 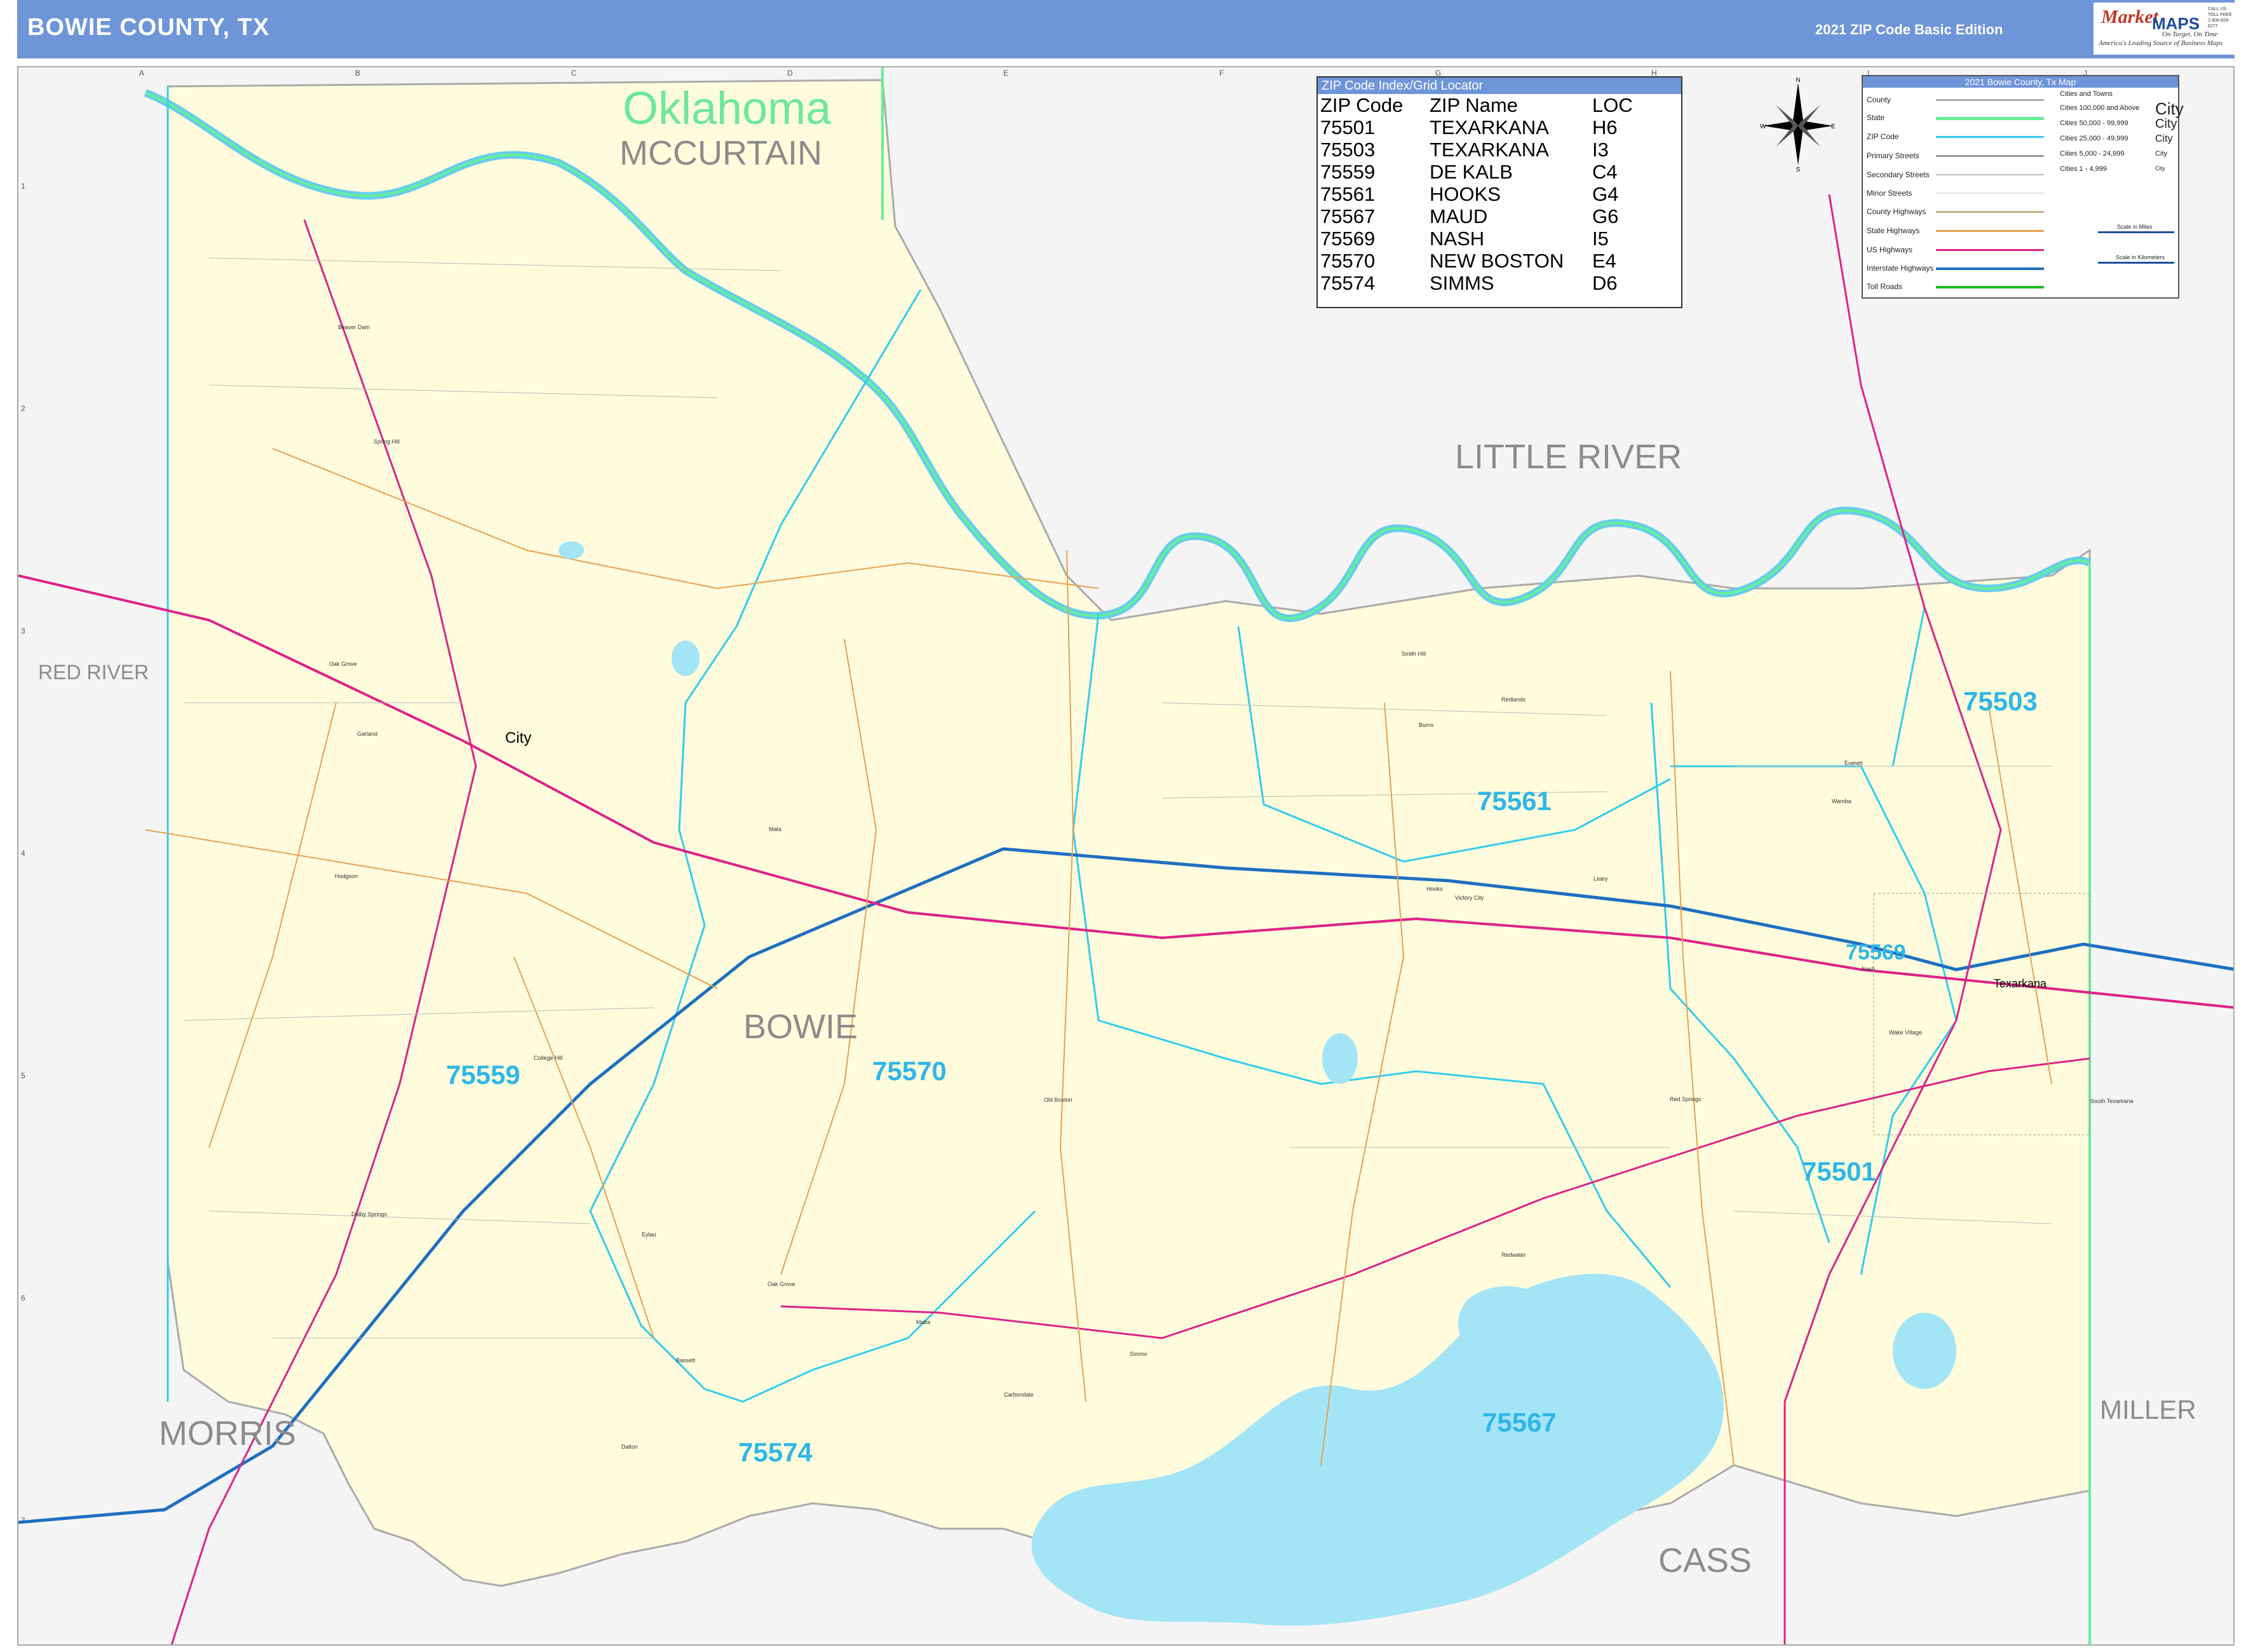 I want to click on place-everett: Everett, so click(x=1853, y=763).